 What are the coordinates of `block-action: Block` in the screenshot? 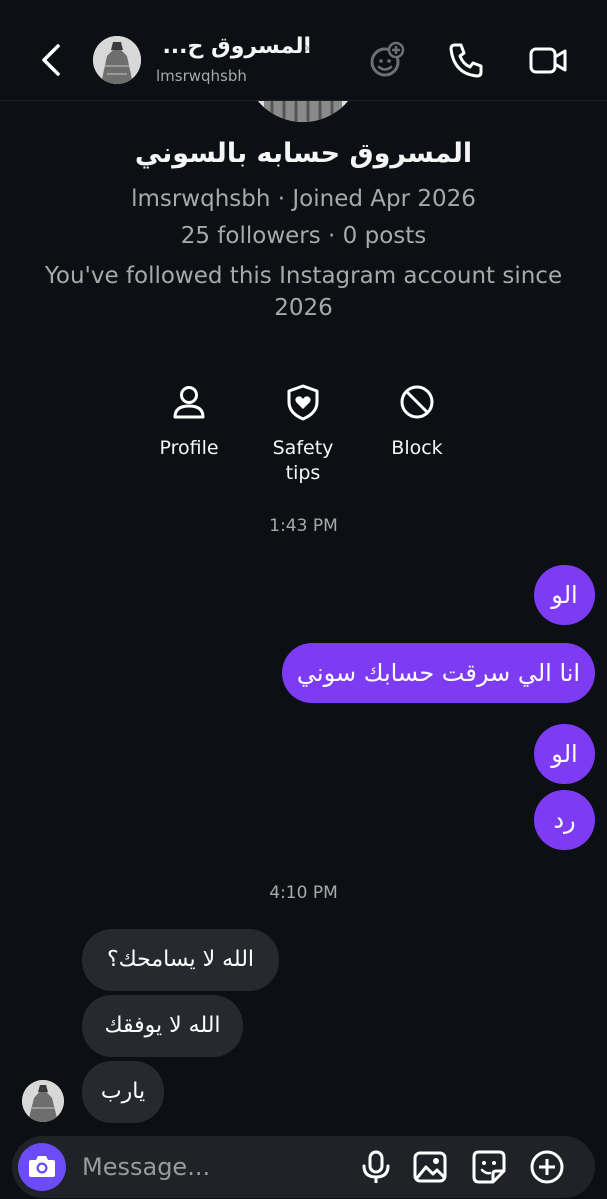 It's located at (417, 421).